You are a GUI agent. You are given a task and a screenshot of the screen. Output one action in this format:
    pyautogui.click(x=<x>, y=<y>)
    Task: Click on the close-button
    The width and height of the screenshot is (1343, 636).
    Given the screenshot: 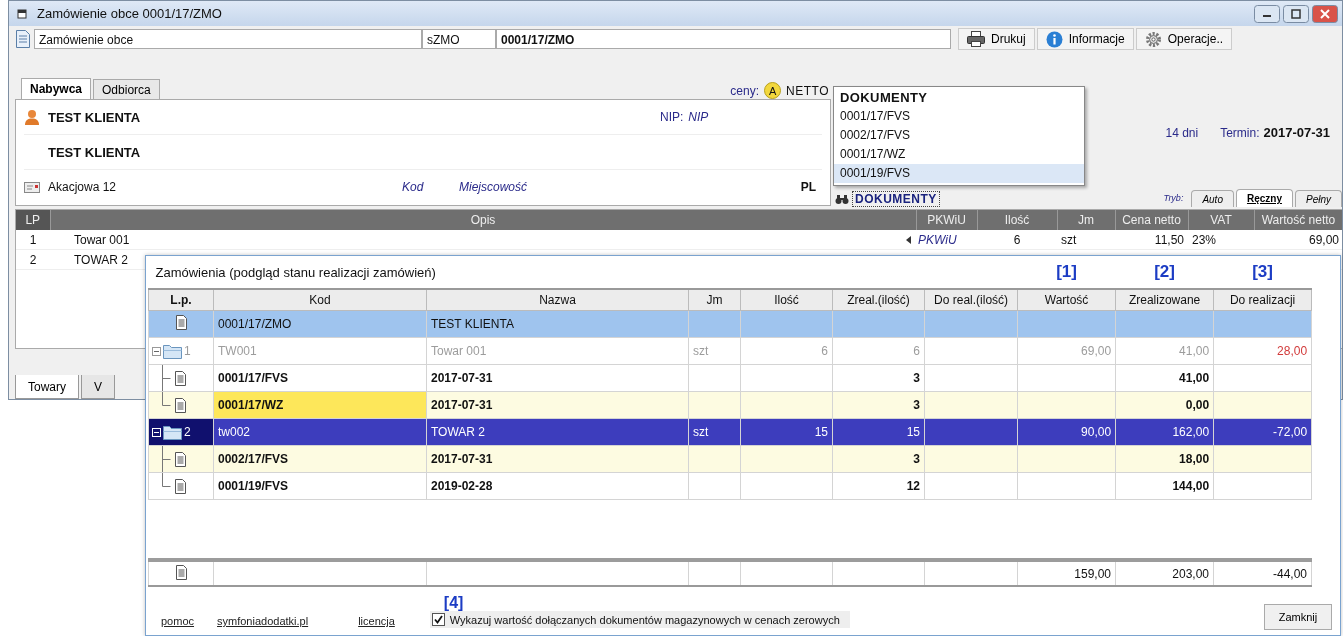 What is the action you would take?
    pyautogui.click(x=1325, y=13)
    